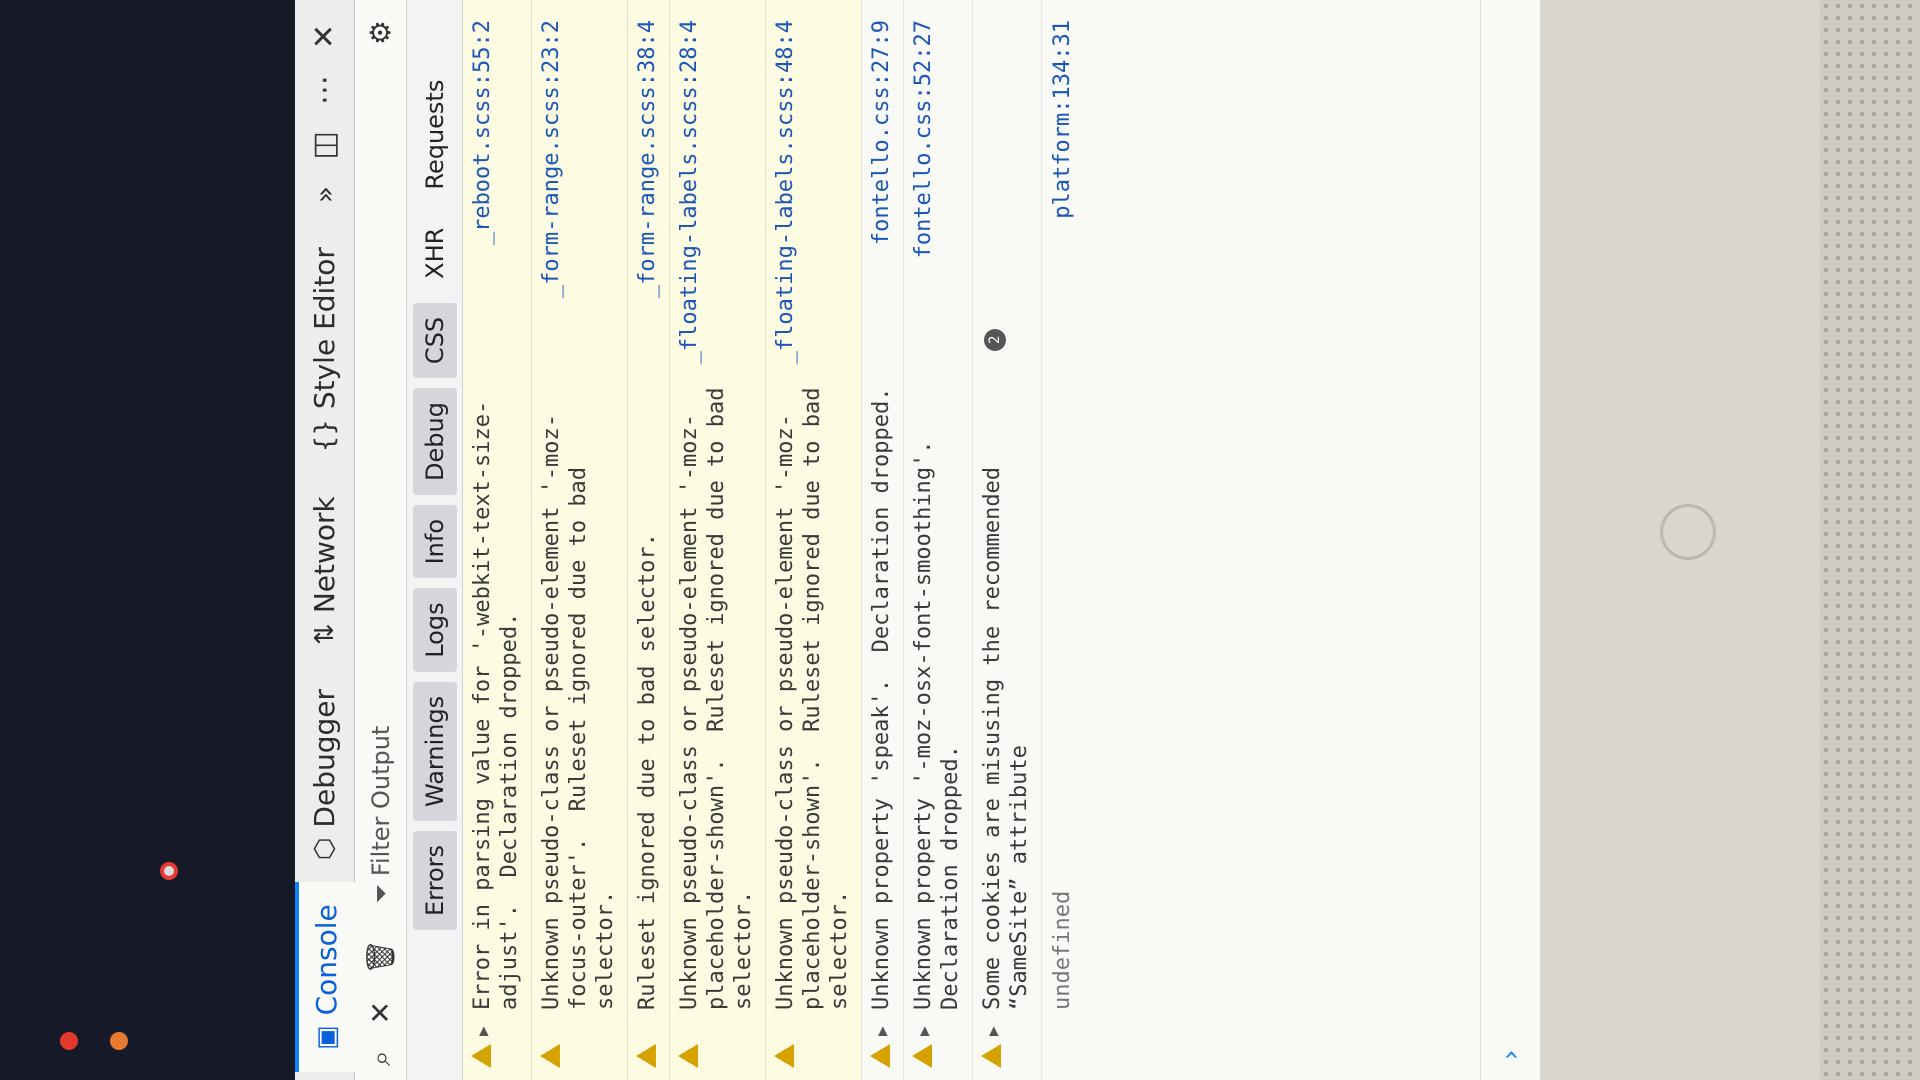  What do you see at coordinates (380, 894) in the screenshot?
I see `filter-icon: ⏷` at bounding box center [380, 894].